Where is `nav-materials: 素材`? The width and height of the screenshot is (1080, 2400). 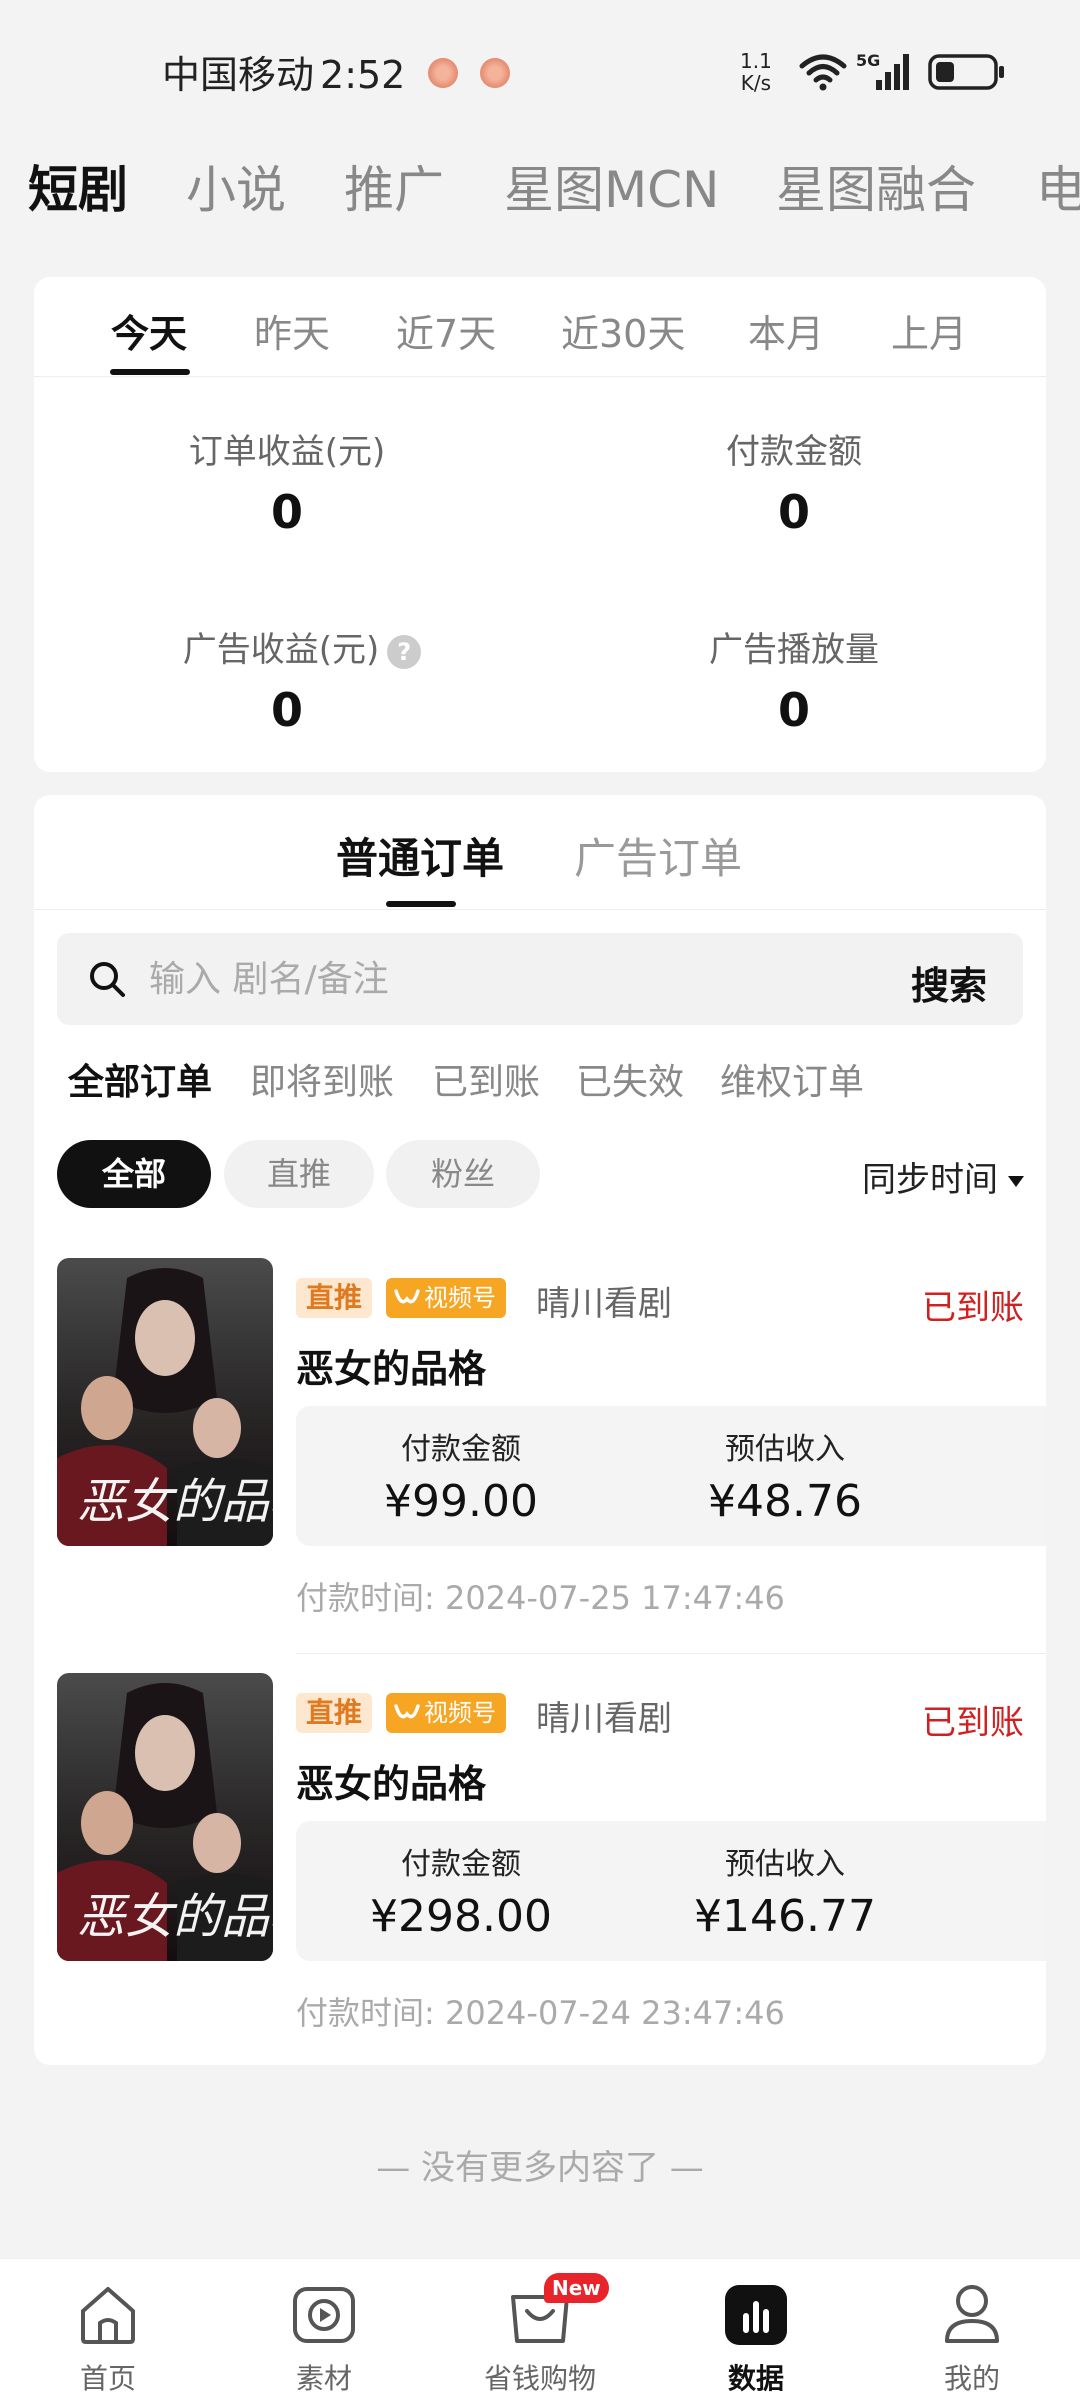 nav-materials: 素材 is located at coordinates (324, 2329).